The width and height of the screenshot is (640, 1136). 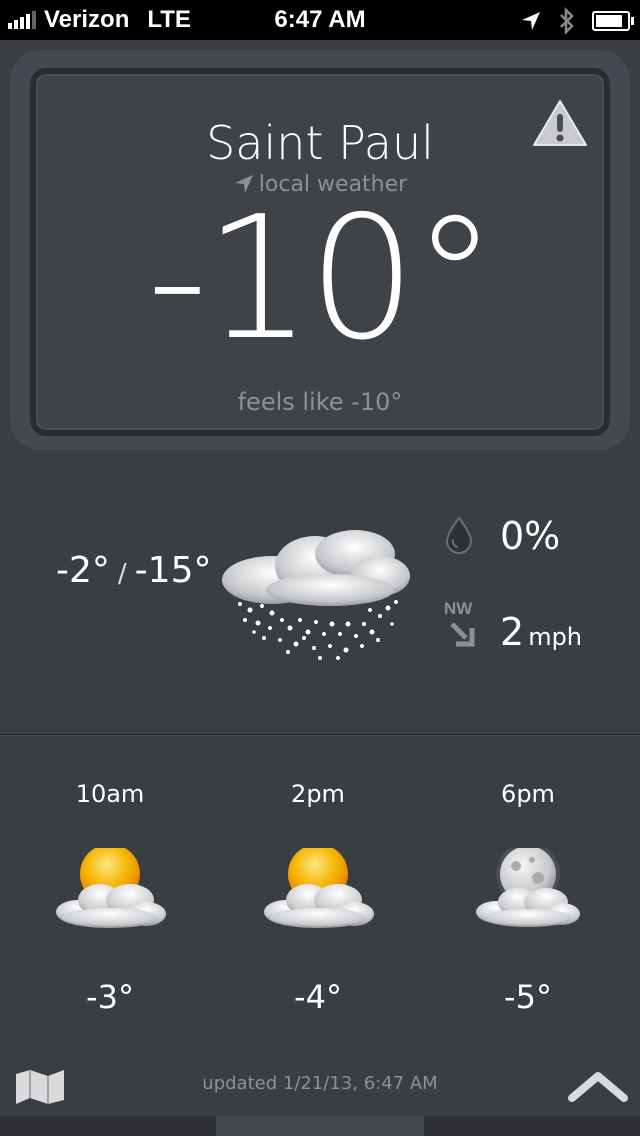 What do you see at coordinates (320, 734) in the screenshot?
I see `section-divider` at bounding box center [320, 734].